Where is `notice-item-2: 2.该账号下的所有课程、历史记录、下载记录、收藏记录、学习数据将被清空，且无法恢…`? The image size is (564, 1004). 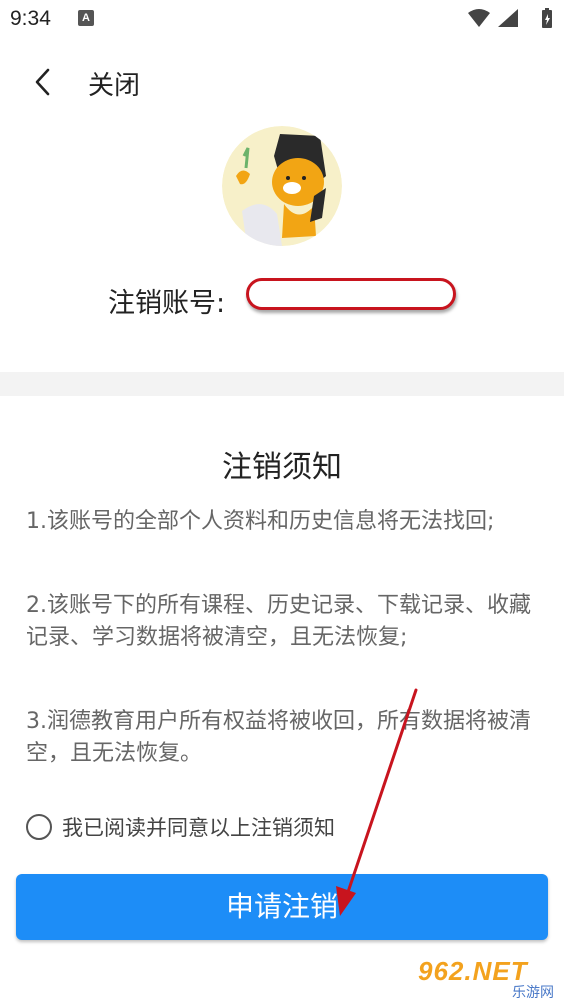
notice-item-2: 2.该账号下的所有课程、历史记录、下载记录、收藏记录、学习数据将被清空，且无法恢… is located at coordinates (278, 621).